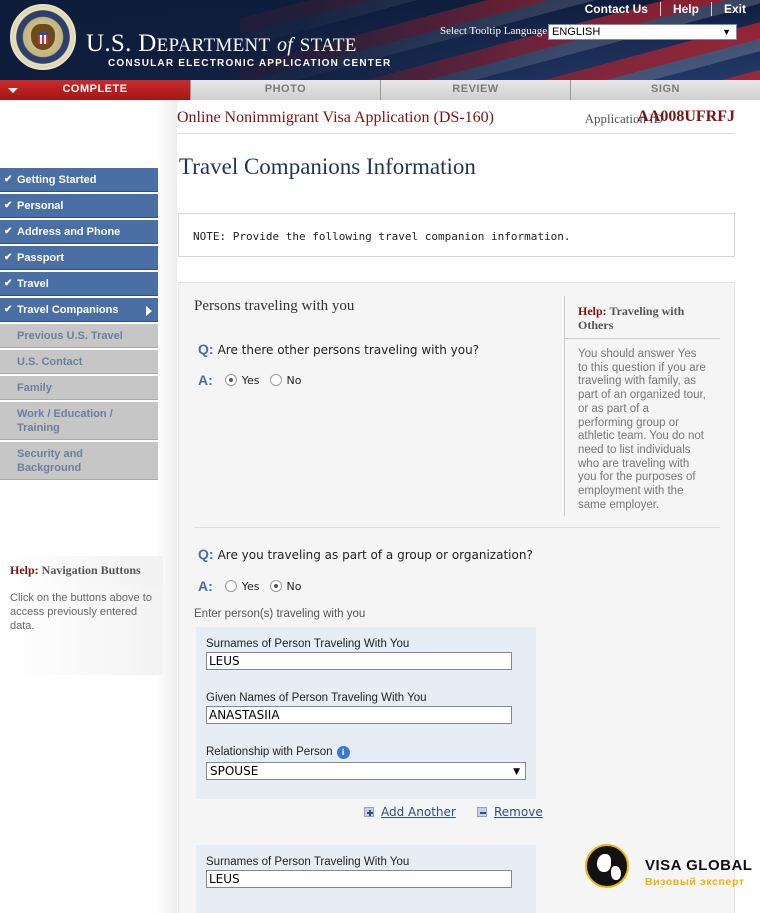 This screenshot has width=760, height=913. I want to click on enter-persons-label: Enter person(s) traveling with you, so click(280, 614).